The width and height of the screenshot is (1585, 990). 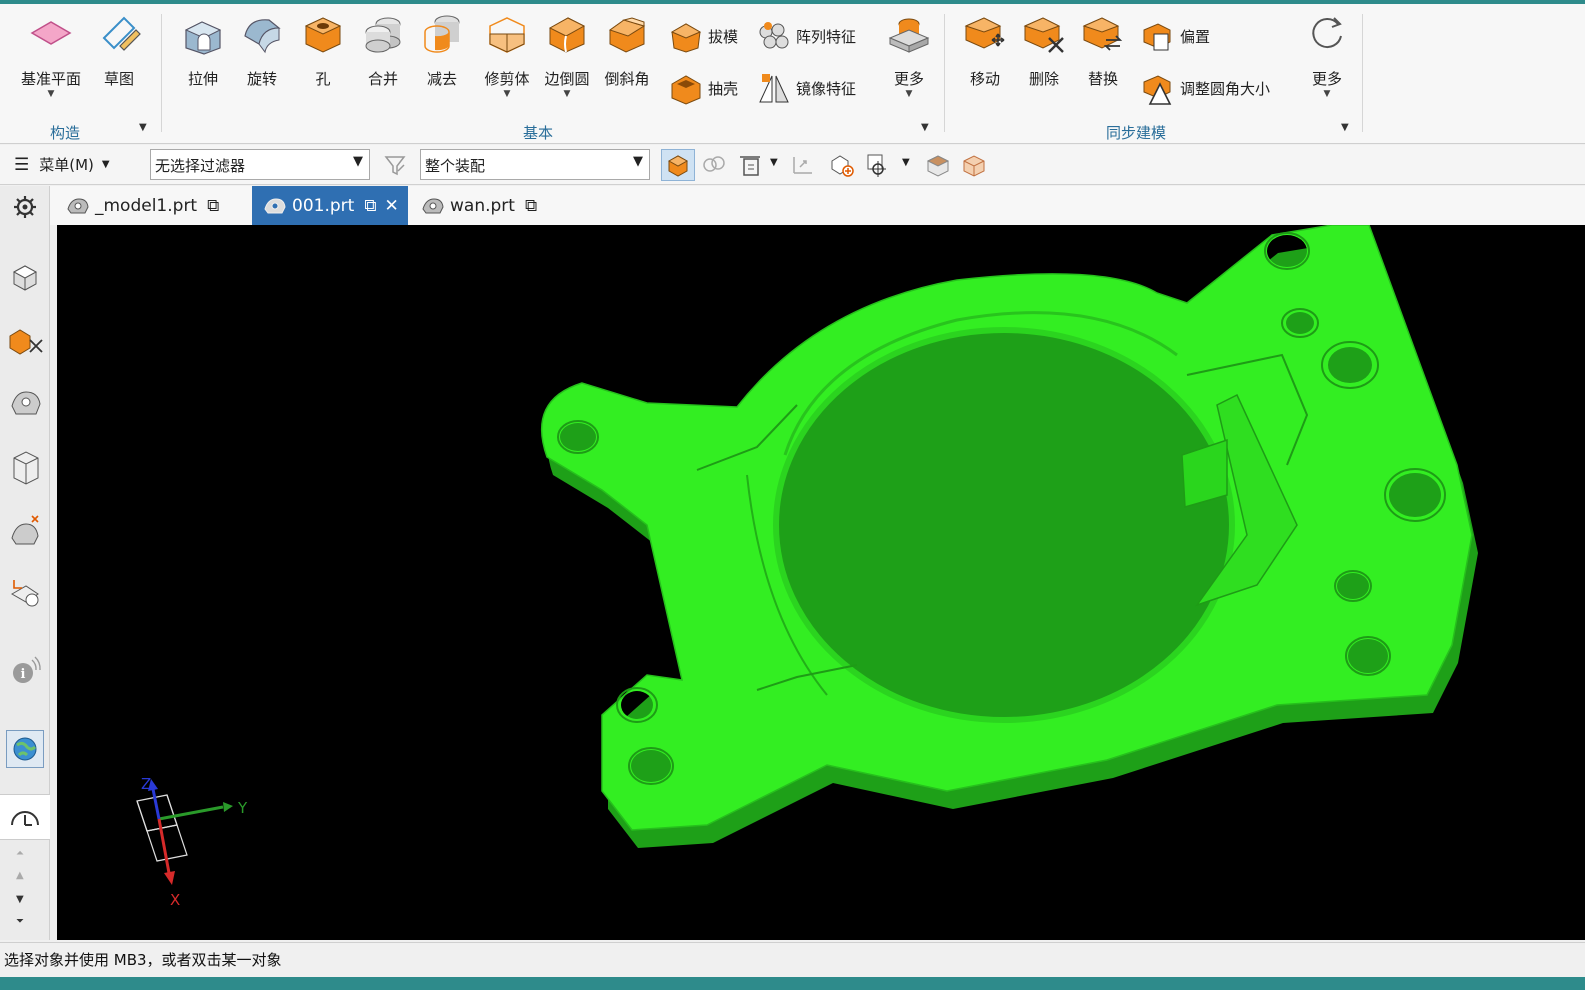 What do you see at coordinates (774, 88) in the screenshot?
I see `mirror-feature-icon` at bounding box center [774, 88].